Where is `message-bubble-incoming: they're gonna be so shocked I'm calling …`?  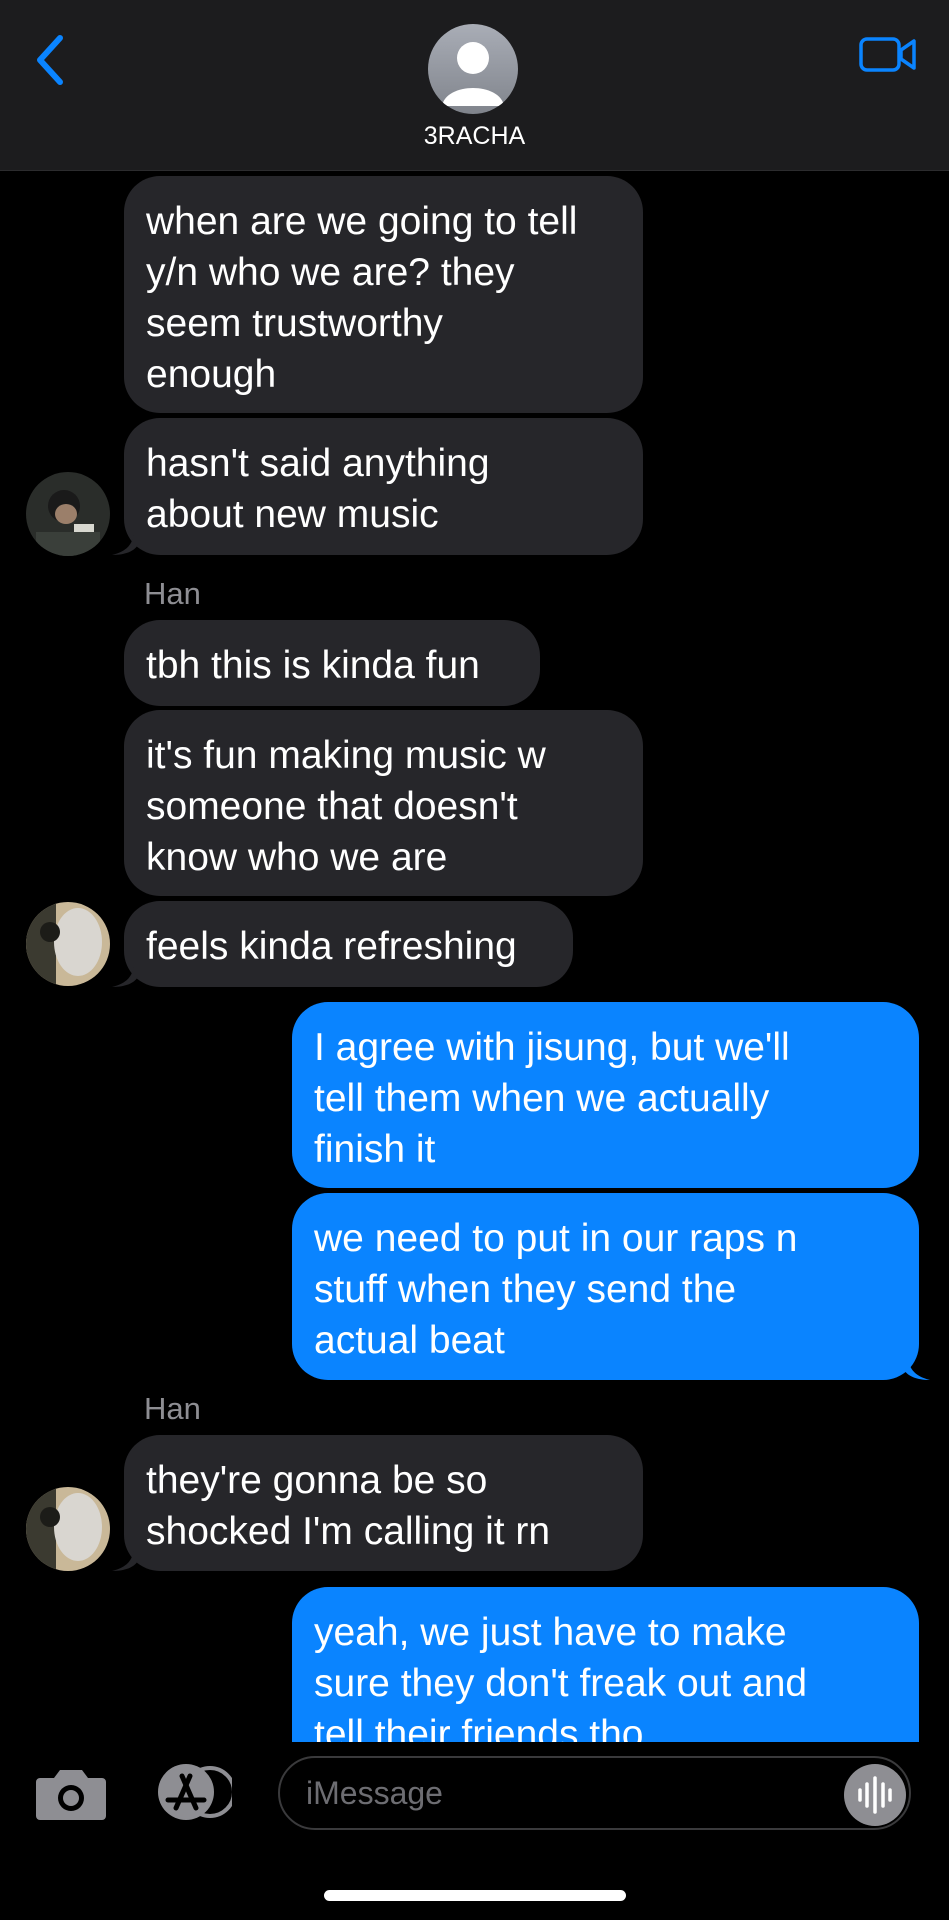 message-bubble-incoming: they're gonna be so shocked I'm calling … is located at coordinates (383, 1503).